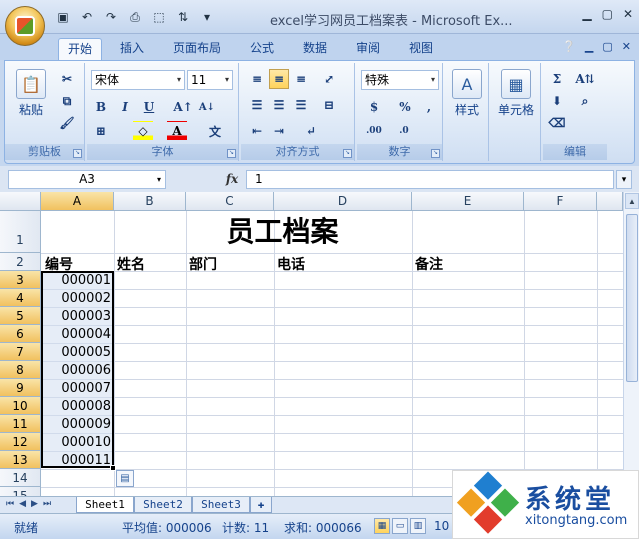  Describe the element at coordinates (131, 264) in the screenshot. I see `header-cell-name: 姓名` at that location.